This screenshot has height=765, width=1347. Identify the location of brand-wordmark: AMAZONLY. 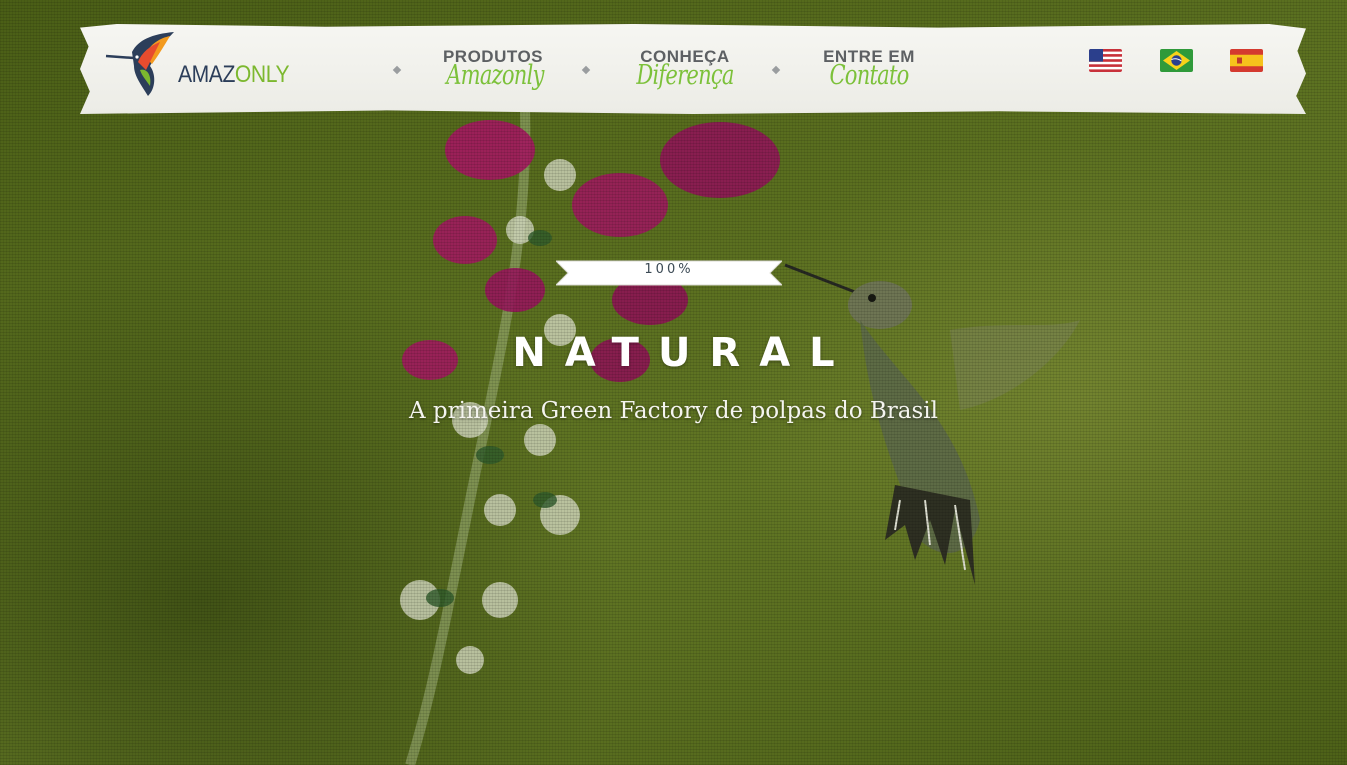
(234, 75).